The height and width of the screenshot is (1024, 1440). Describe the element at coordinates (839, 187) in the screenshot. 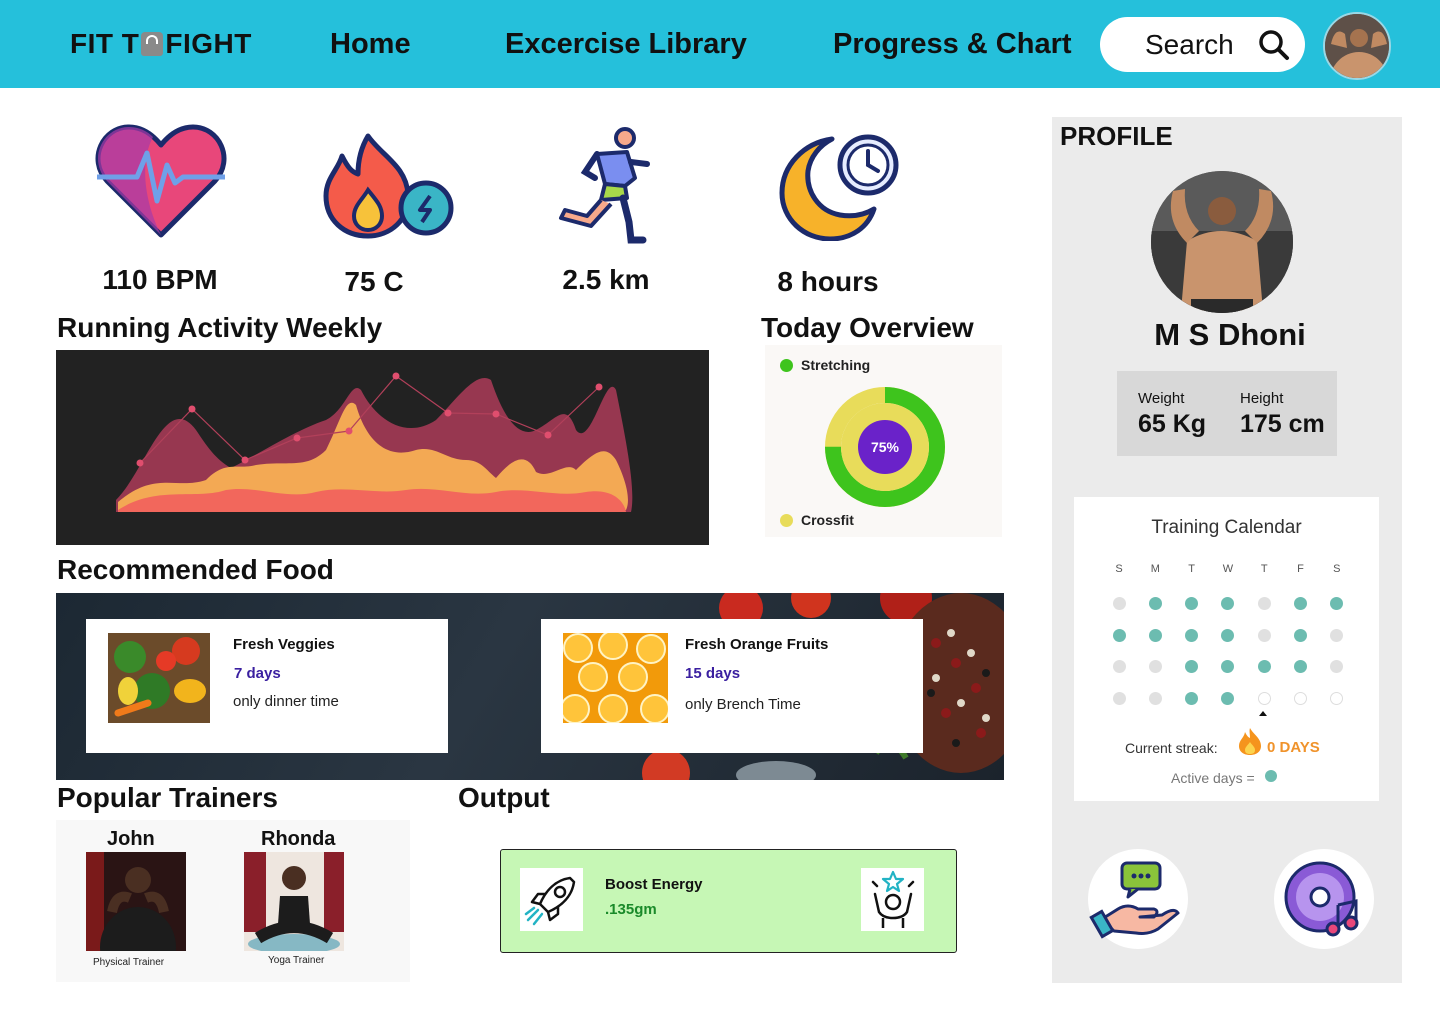

I see `sleep-moon-clock-icon` at that location.